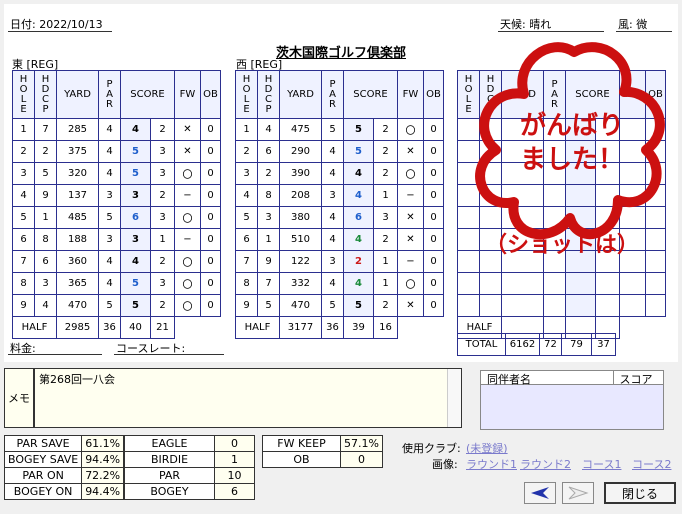  What do you see at coordinates (23, 173) in the screenshot?
I see `hole-cell: 3` at bounding box center [23, 173].